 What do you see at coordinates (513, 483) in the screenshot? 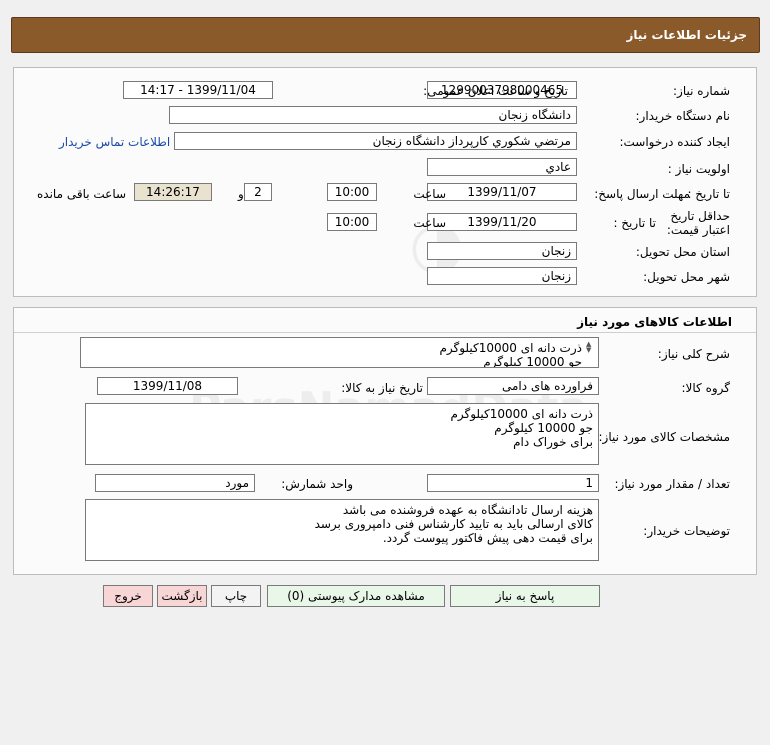
I see `qty-field: 1` at bounding box center [513, 483].